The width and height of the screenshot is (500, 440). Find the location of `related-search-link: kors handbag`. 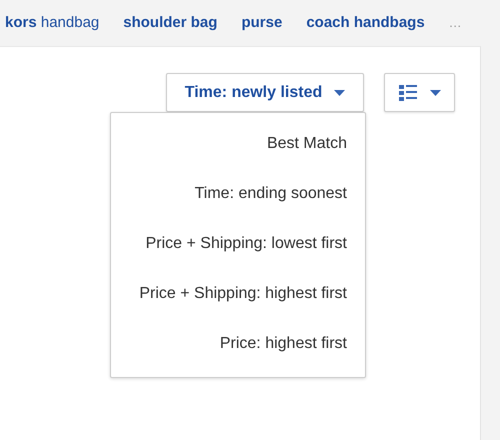

related-search-link: kors handbag is located at coordinates (52, 22).